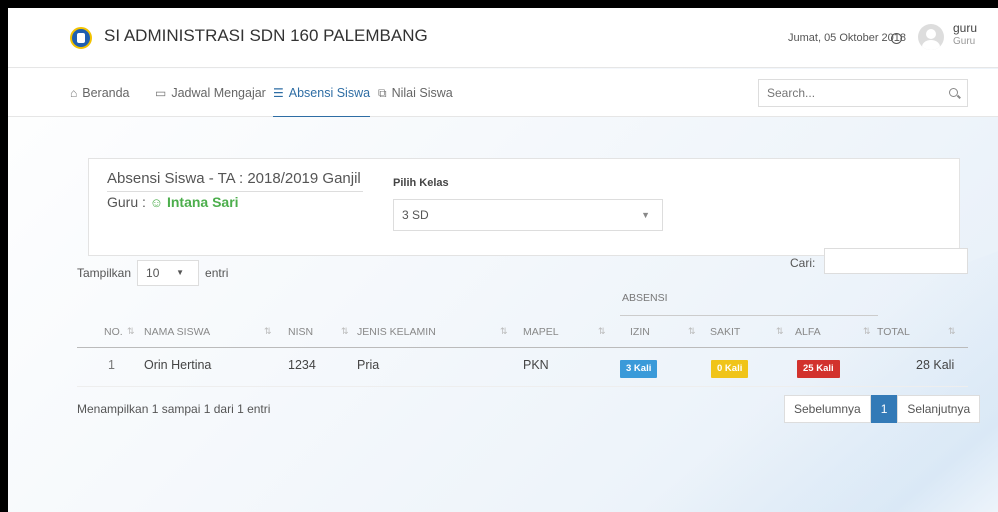 This screenshot has width=998, height=512. I want to click on page-1-button: 1, so click(884, 409).